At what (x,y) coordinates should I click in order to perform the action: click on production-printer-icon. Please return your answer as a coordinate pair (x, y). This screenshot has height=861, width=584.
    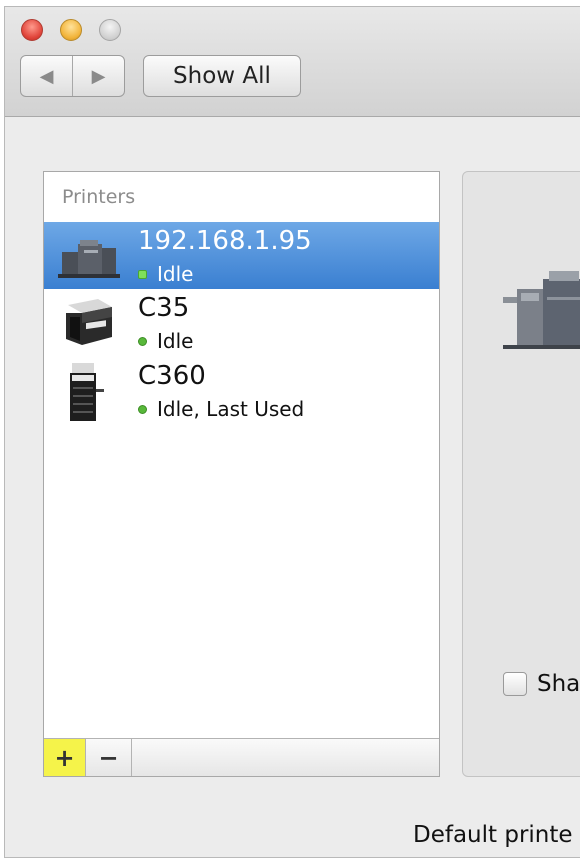
    Looking at the image, I should click on (89, 259).